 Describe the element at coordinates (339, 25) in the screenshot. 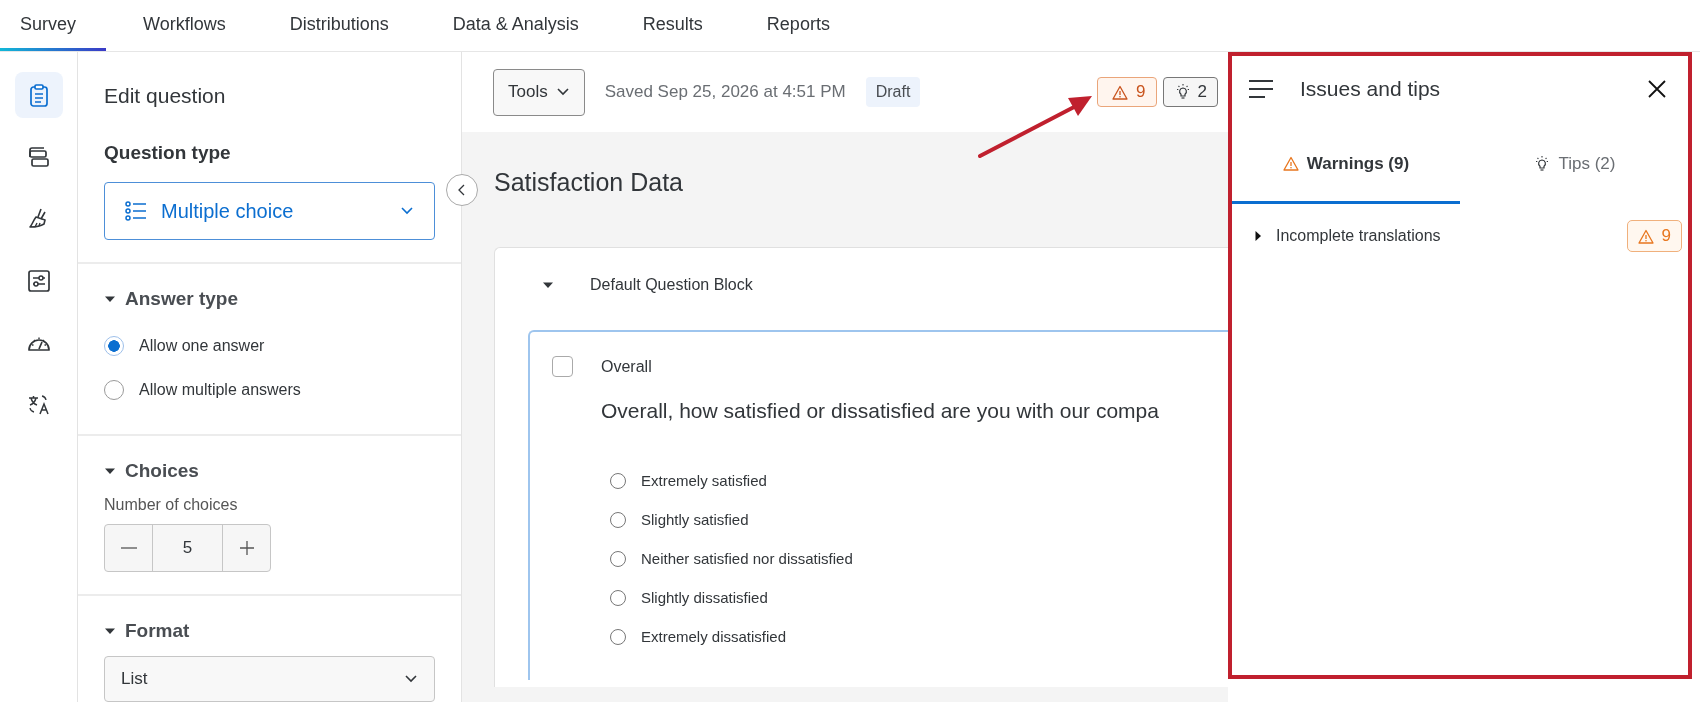

I see `nav-tab: Distributions` at that location.